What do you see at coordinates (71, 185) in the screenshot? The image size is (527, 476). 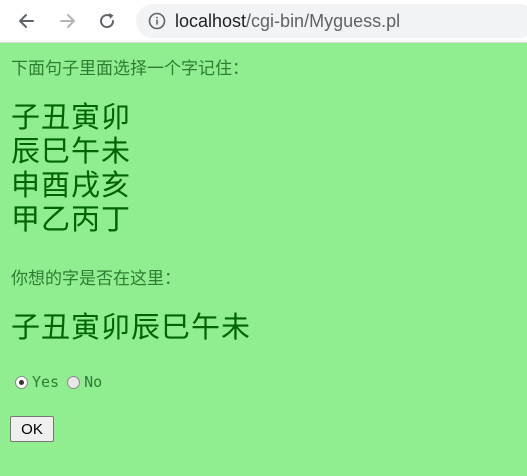 I see `char-row: 申酉戌亥` at bounding box center [71, 185].